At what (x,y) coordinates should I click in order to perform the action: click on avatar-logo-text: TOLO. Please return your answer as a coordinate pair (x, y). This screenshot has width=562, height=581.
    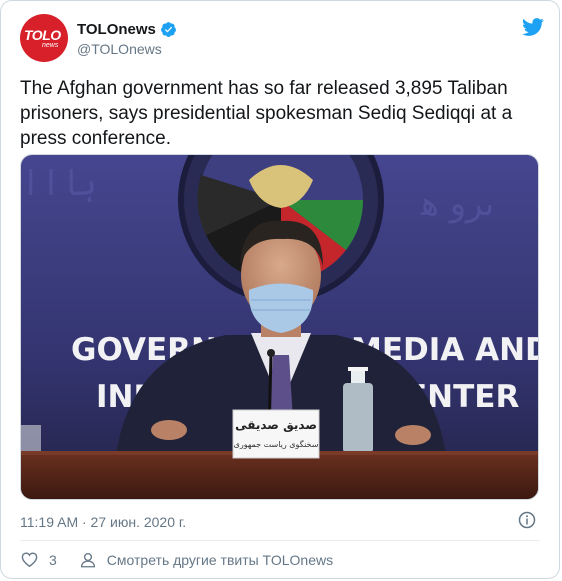
    Looking at the image, I should click on (42, 35).